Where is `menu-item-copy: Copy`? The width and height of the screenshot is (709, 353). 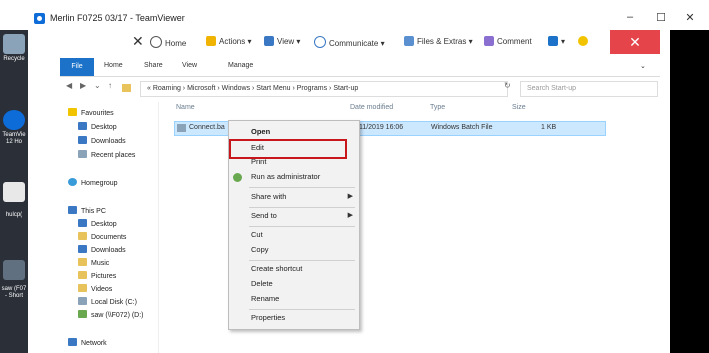 menu-item-copy: Copy is located at coordinates (294, 250).